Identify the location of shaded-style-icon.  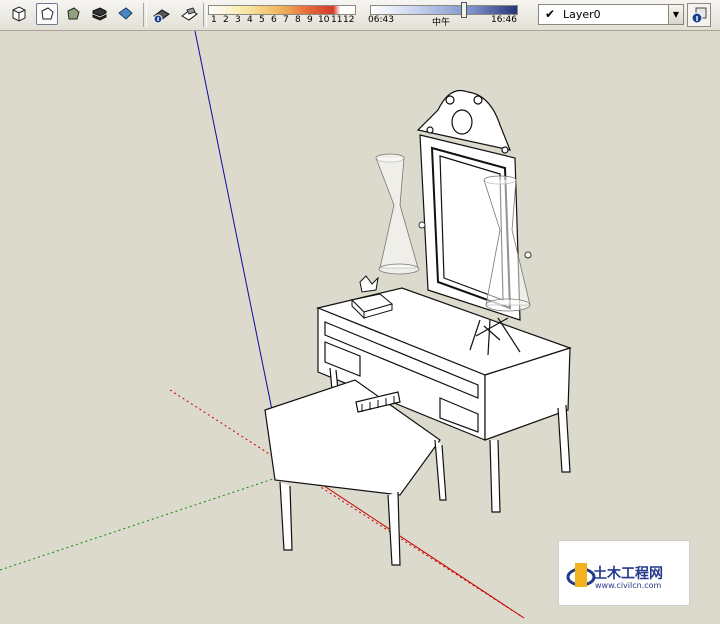
(73, 13).